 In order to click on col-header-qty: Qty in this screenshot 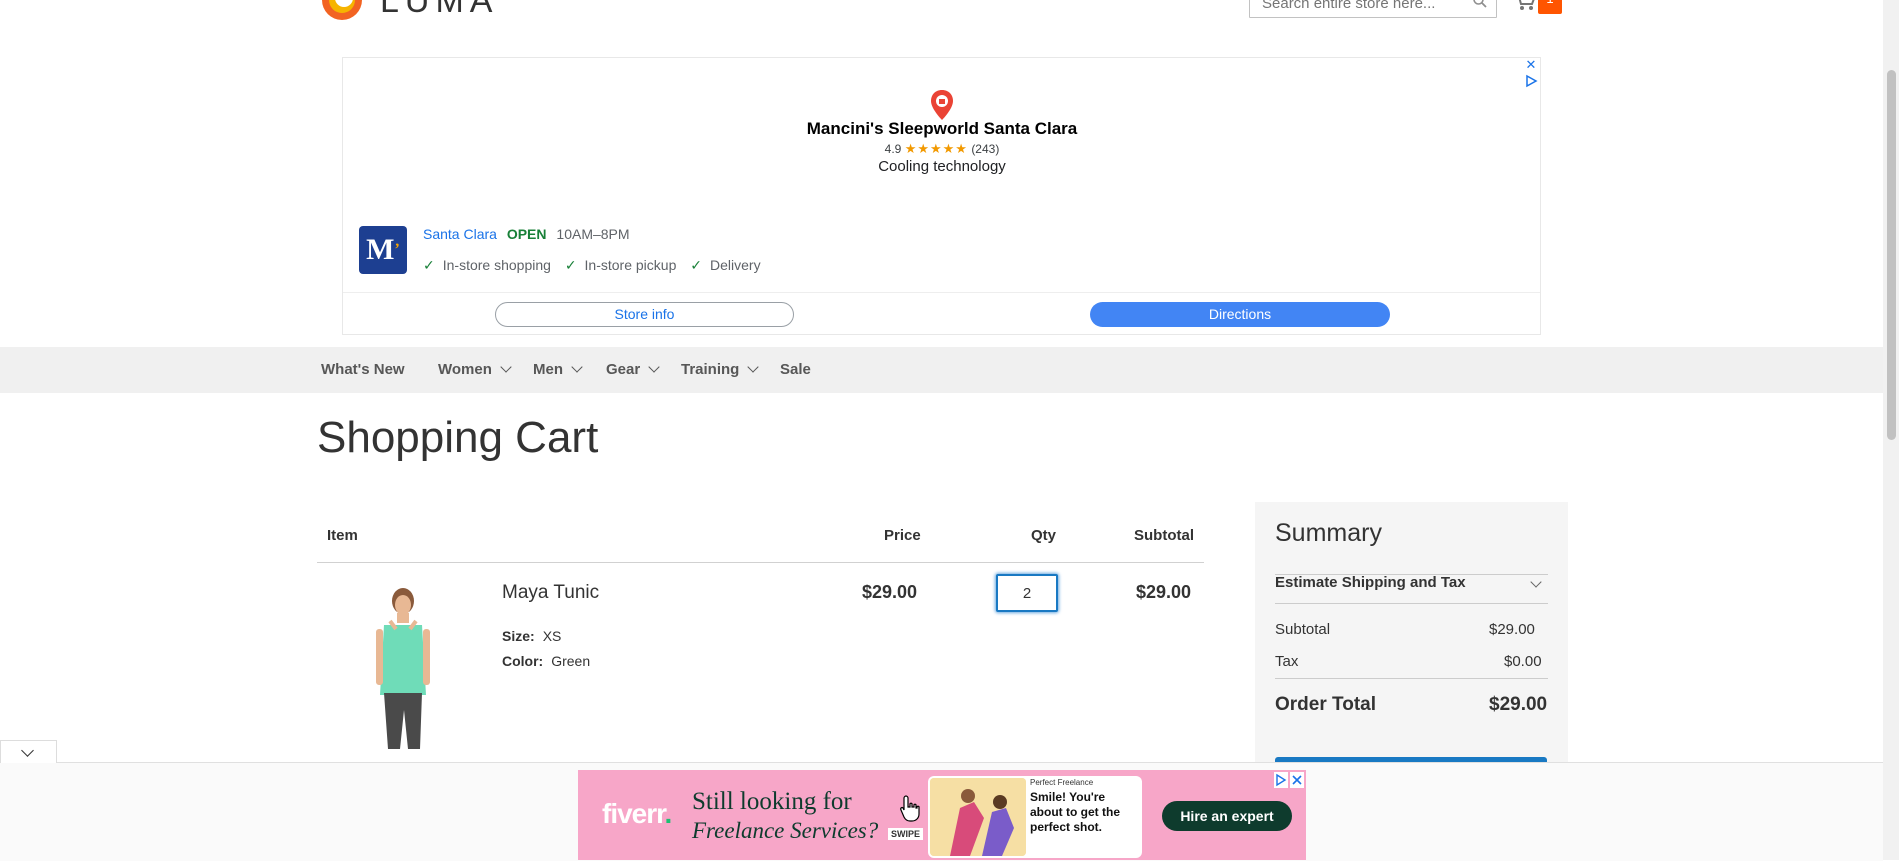, I will do `click(1044, 535)`.